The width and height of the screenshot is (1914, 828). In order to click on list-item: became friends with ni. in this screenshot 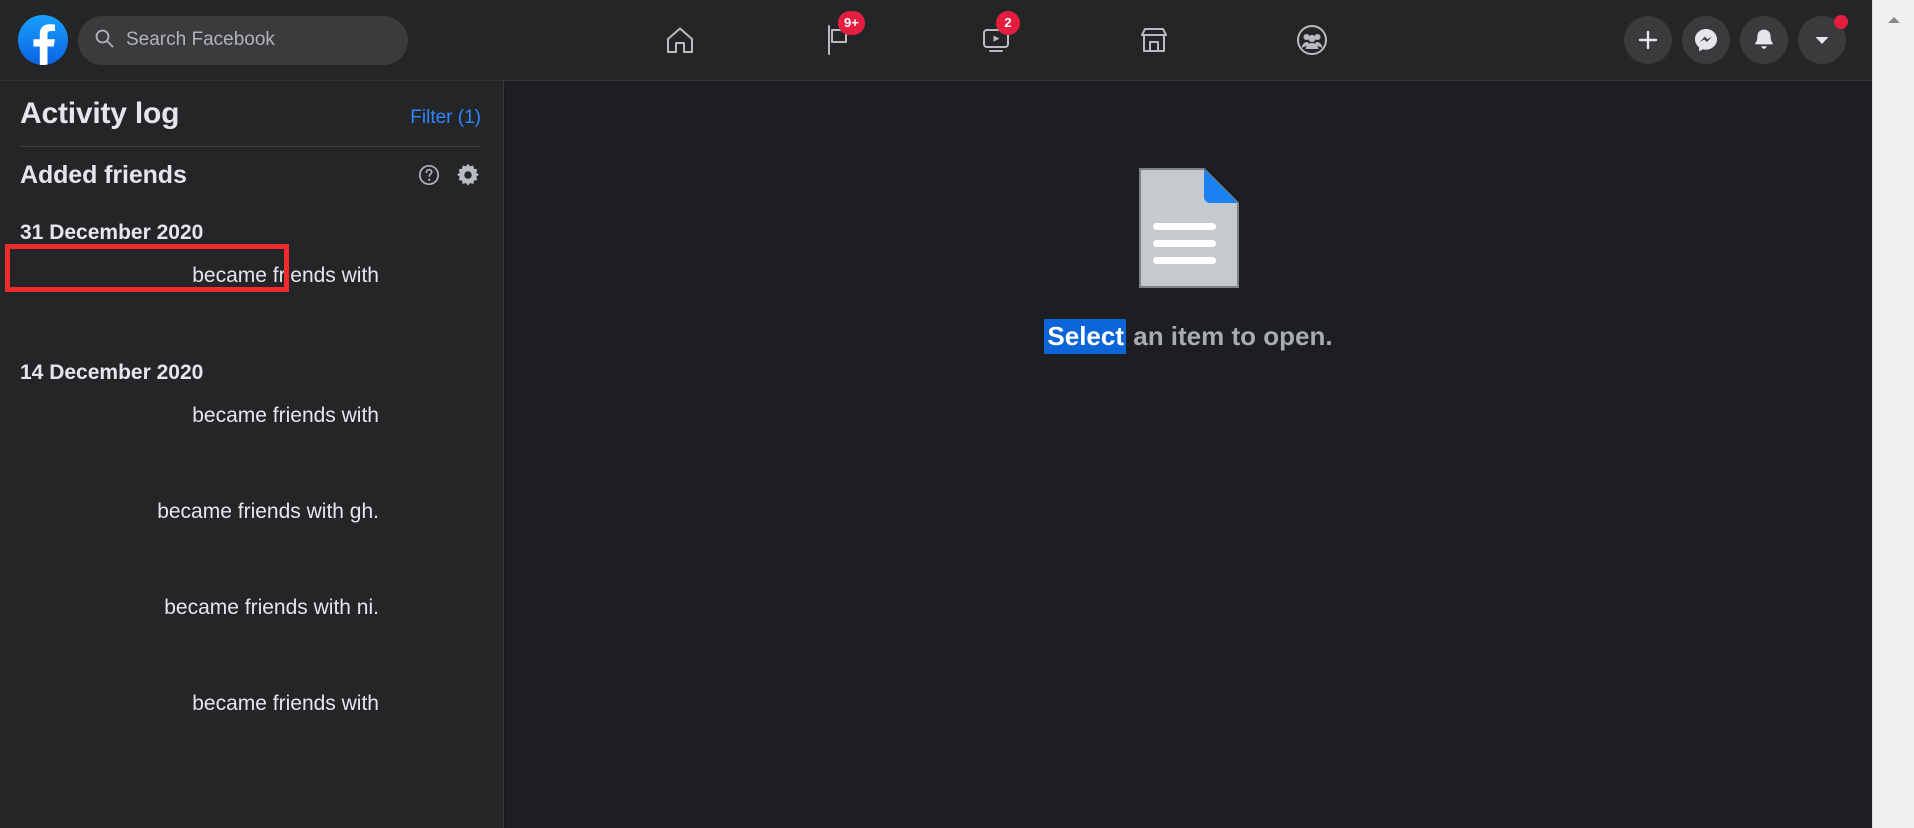, I will do `click(251, 634)`.